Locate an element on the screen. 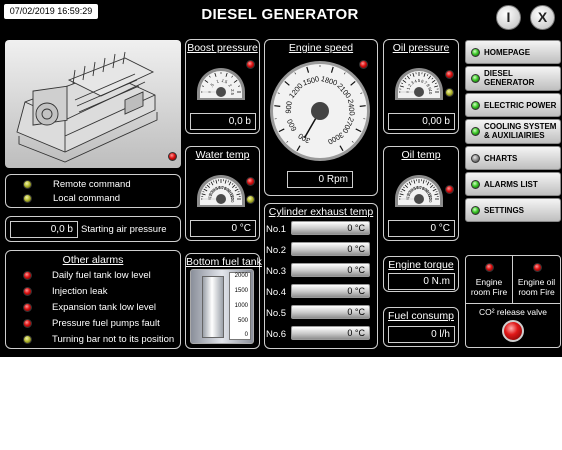 This screenshot has height=450, width=562. cylinder-label: No.1 is located at coordinates (276, 229).